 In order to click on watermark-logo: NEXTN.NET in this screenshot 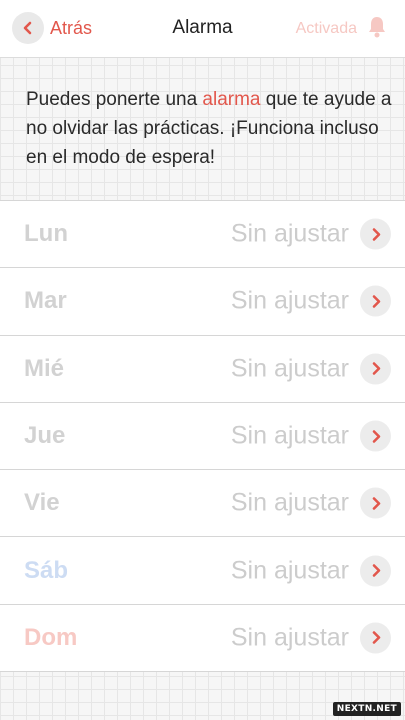, I will do `click(366, 709)`.